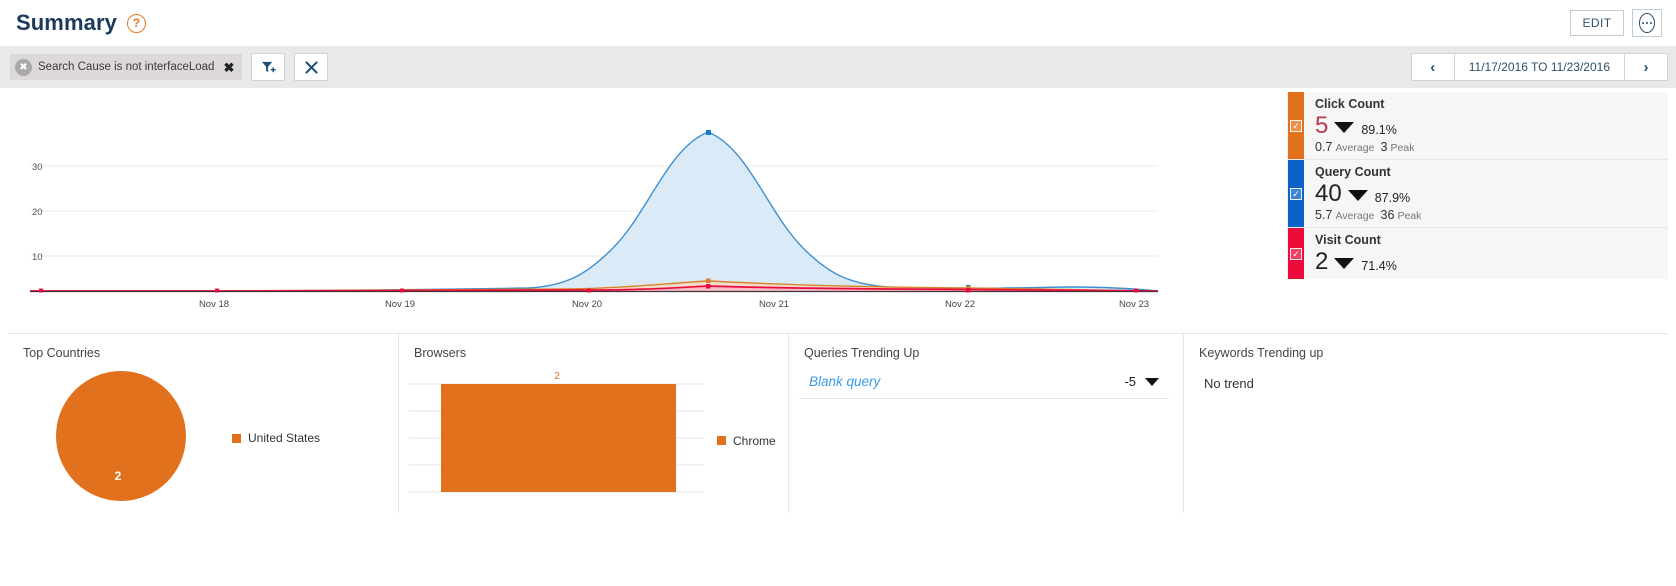  I want to click on panel-title-top-countries: Top Countries, so click(62, 353).